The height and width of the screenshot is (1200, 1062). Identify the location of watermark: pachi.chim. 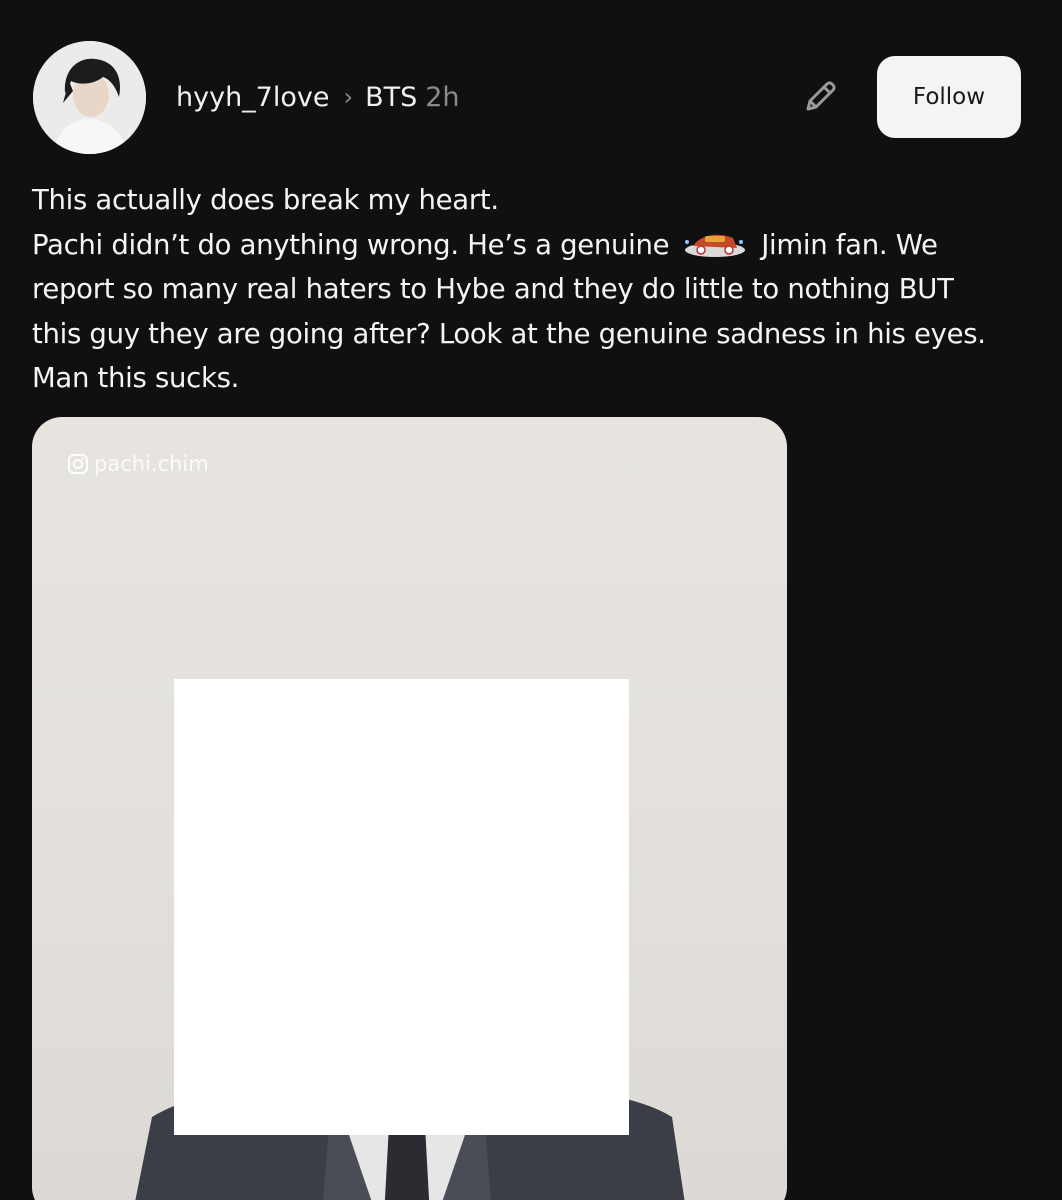
(137, 464).